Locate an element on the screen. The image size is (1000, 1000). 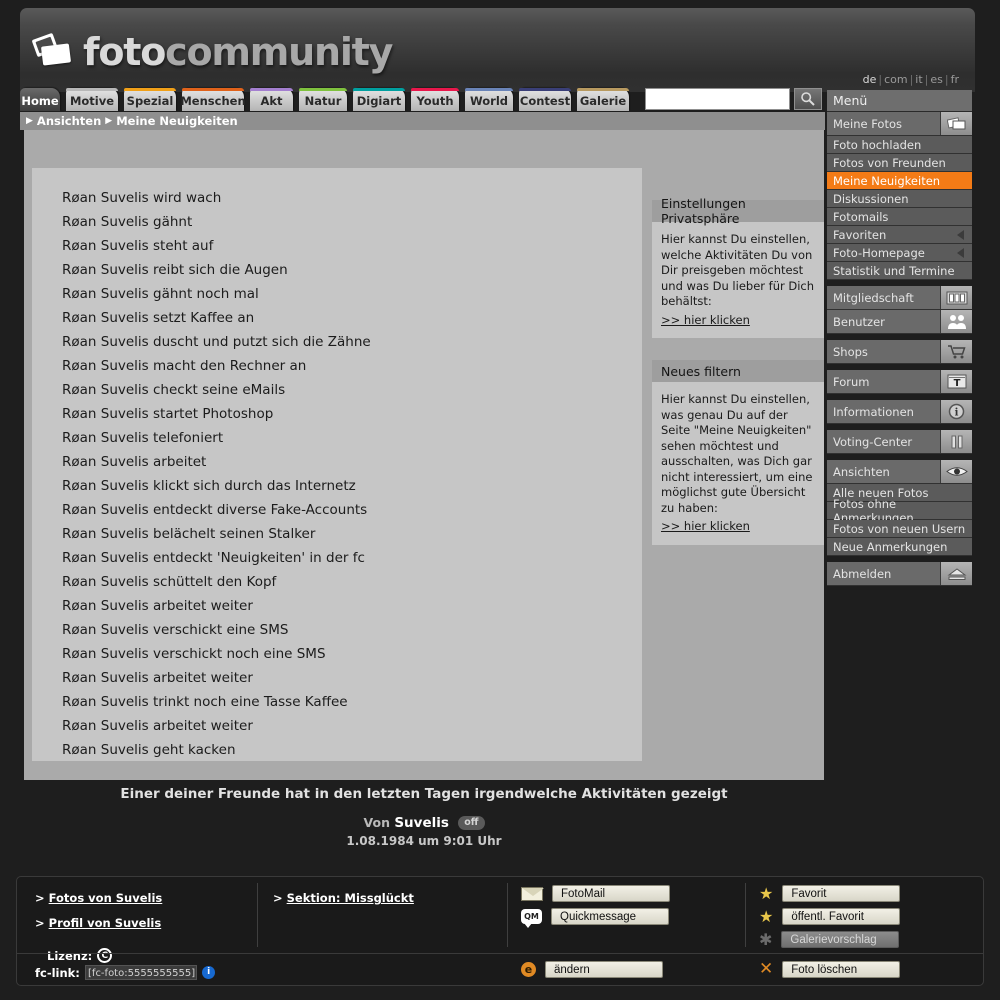
site-logo: fotocommunity is located at coordinates (212, 52).